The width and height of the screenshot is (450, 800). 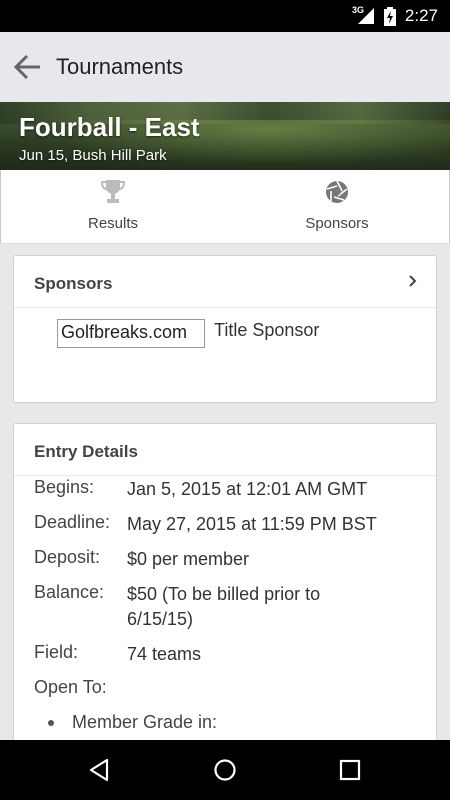 What do you see at coordinates (225, 16) in the screenshot?
I see `status-bar: 3G 2:27` at bounding box center [225, 16].